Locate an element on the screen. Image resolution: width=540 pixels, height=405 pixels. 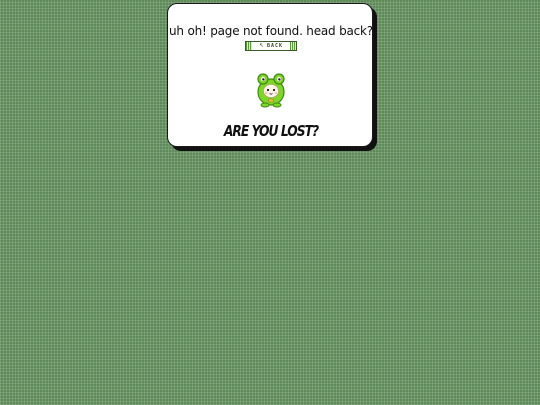
error-card: uh oh! page not found. head back? ↖ BACK is located at coordinates (270, 75).